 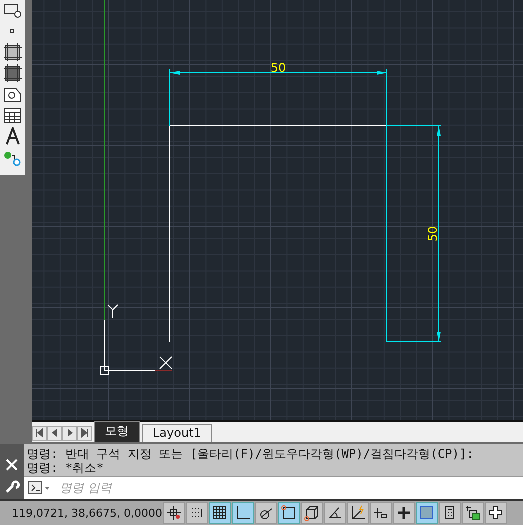 I want to click on first-tab-button, so click(x=39, y=433).